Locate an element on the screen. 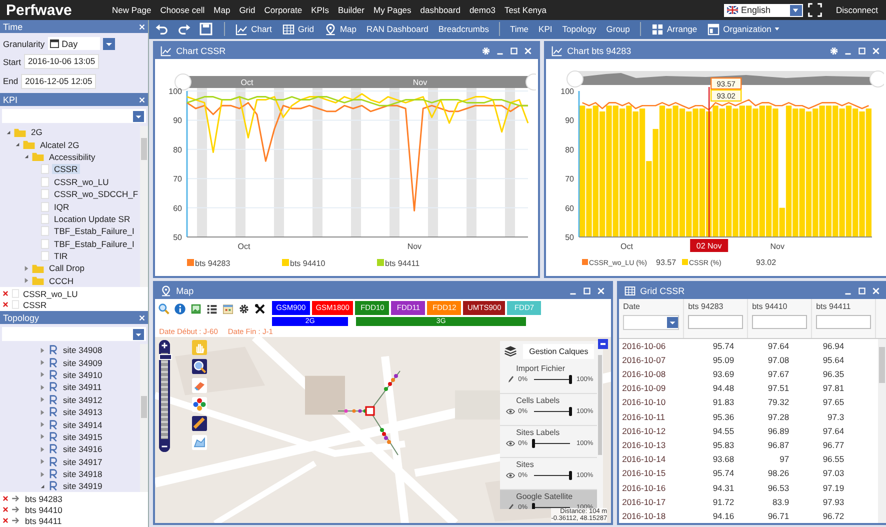 The width and height of the screenshot is (886, 527). tree-item: CSSR is located at coordinates (66, 169).